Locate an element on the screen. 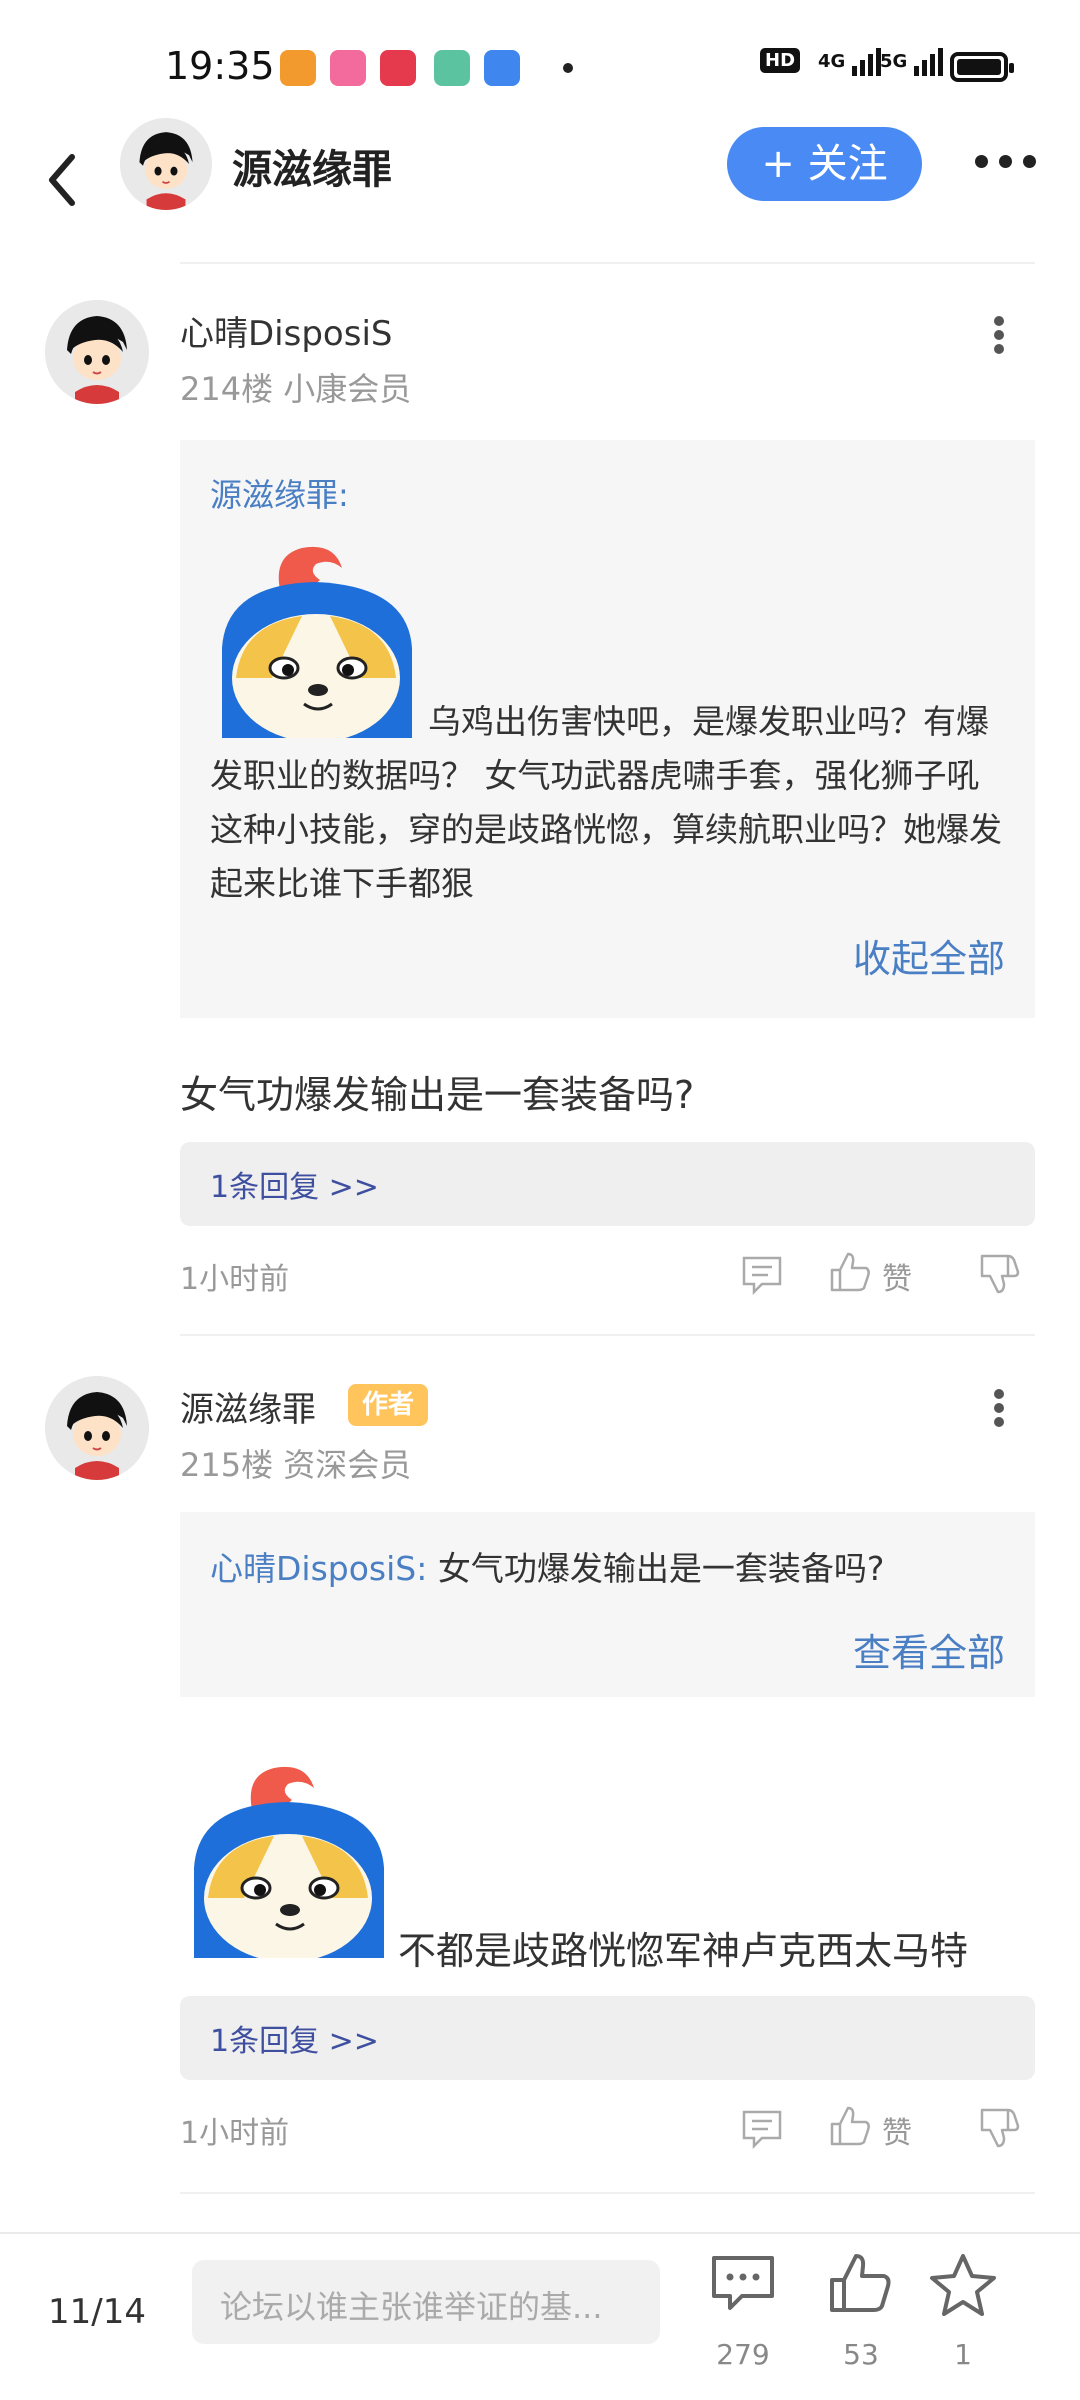 This screenshot has width=1080, height=2400. notification-dot is located at coordinates (568, 68).